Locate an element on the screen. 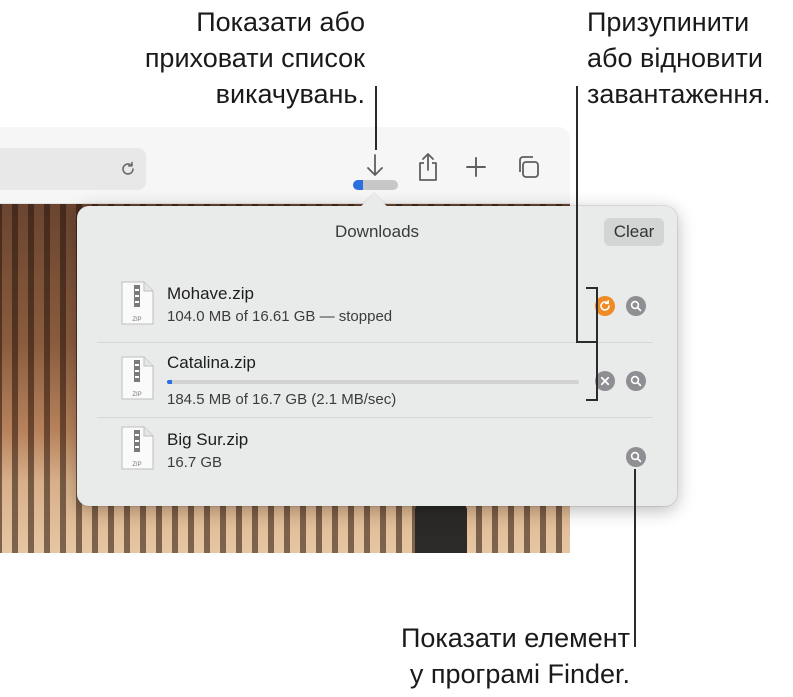 The image size is (793, 697). download-name: Catalina.zip is located at coordinates (211, 362).